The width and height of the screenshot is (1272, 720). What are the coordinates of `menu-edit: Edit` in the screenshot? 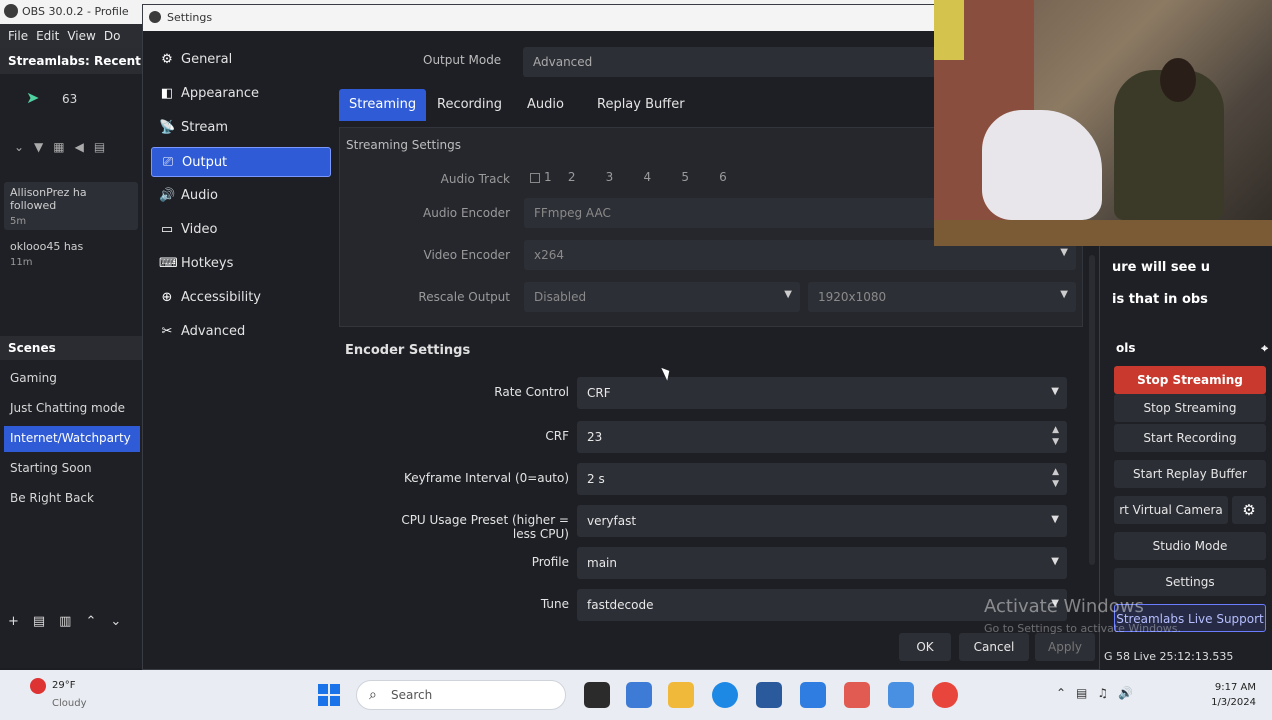 It's located at (47, 36).